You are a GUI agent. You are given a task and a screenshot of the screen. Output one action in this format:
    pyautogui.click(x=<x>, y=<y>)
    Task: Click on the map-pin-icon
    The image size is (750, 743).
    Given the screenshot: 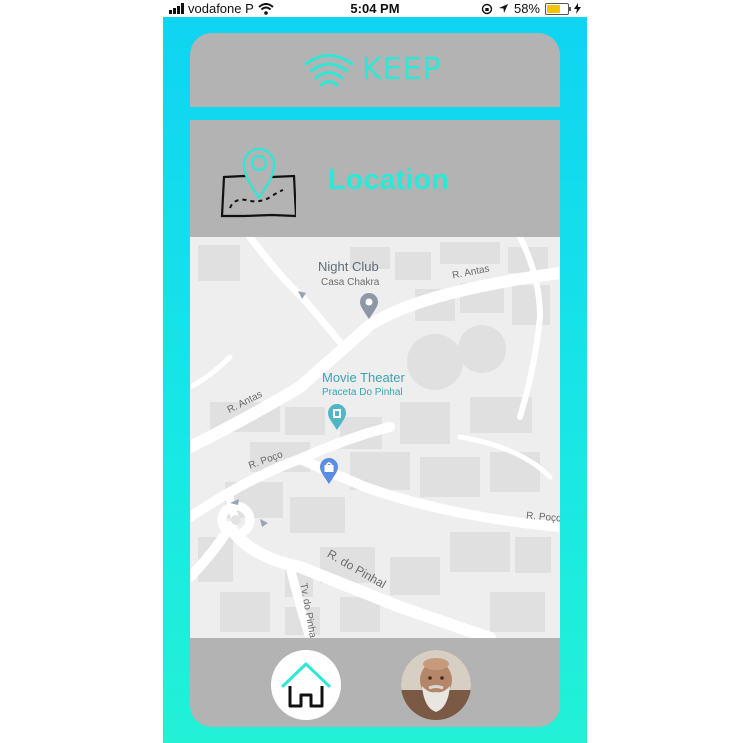 What is the action you would take?
    pyautogui.click(x=369, y=306)
    